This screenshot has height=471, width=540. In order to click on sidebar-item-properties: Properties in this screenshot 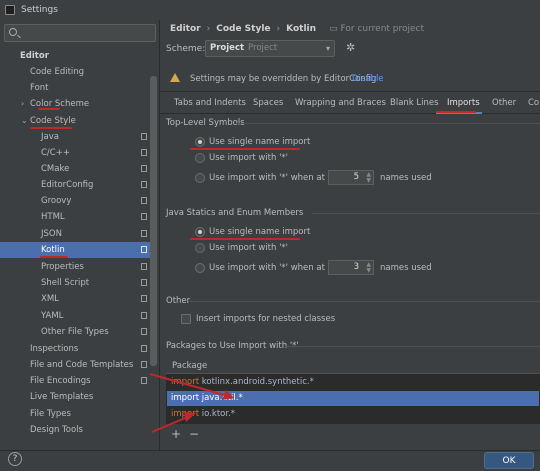, I will do `click(75, 267)`.